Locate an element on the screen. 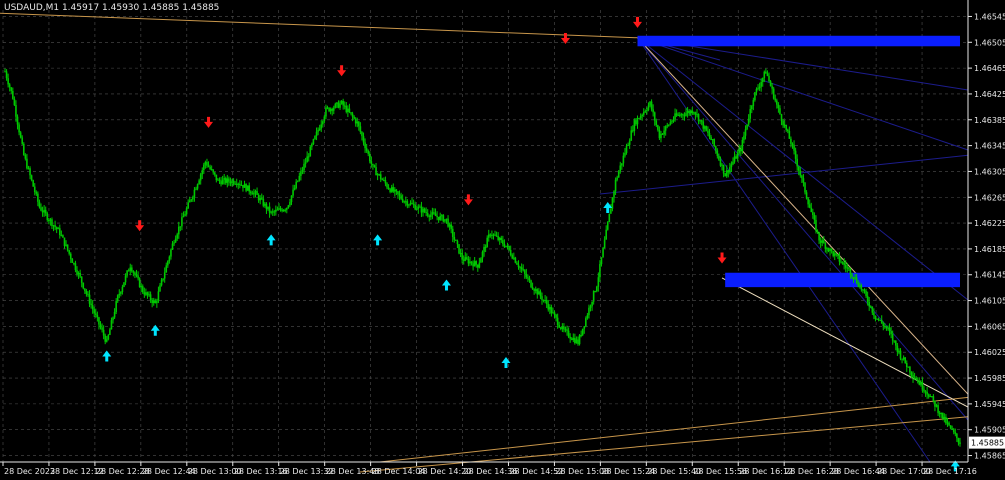 This screenshot has height=480, width=1005. y-tick-label: 1.46345 is located at coordinates (989, 146).